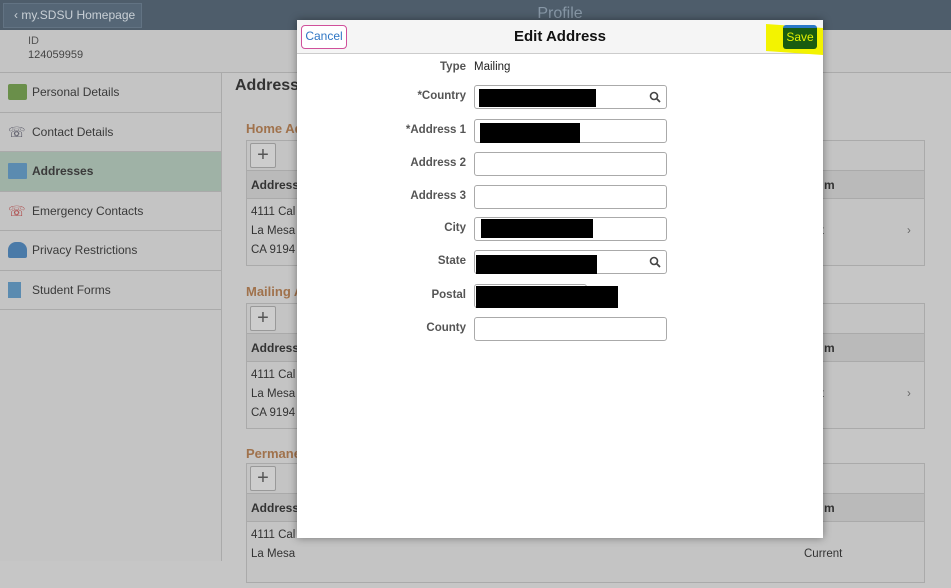 This screenshot has width=951, height=588. What do you see at coordinates (441, 96) in the screenshot?
I see `country-label: *Country` at bounding box center [441, 96].